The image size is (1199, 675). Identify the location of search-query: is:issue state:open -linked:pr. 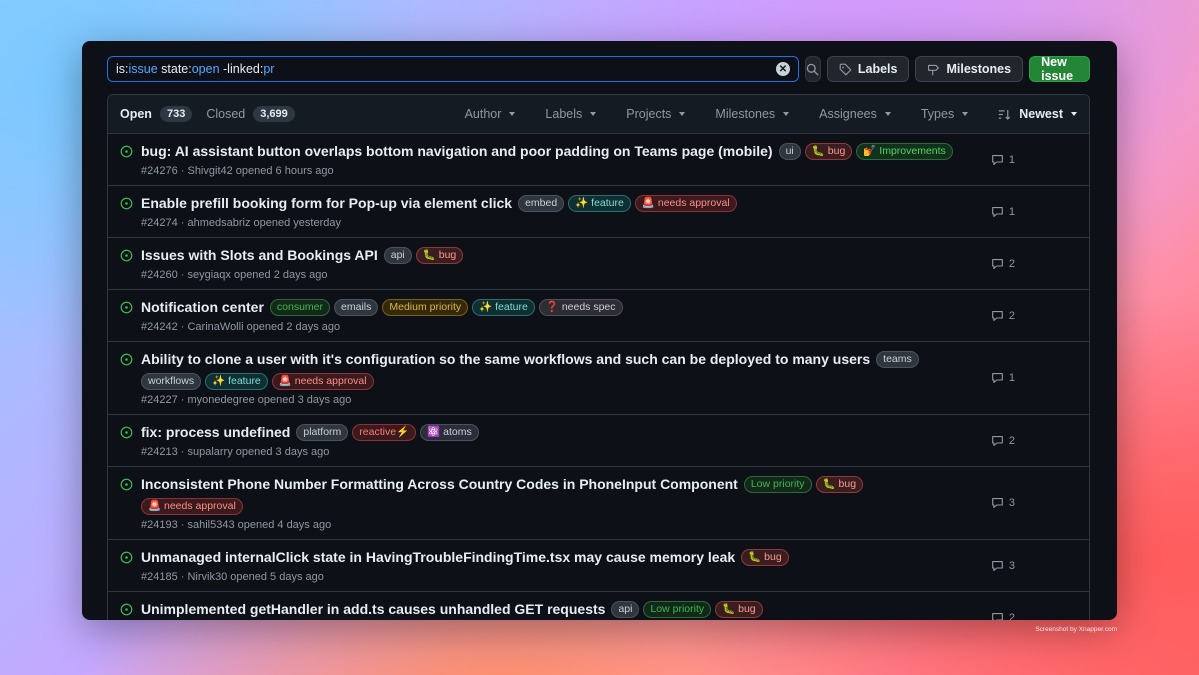
(446, 69).